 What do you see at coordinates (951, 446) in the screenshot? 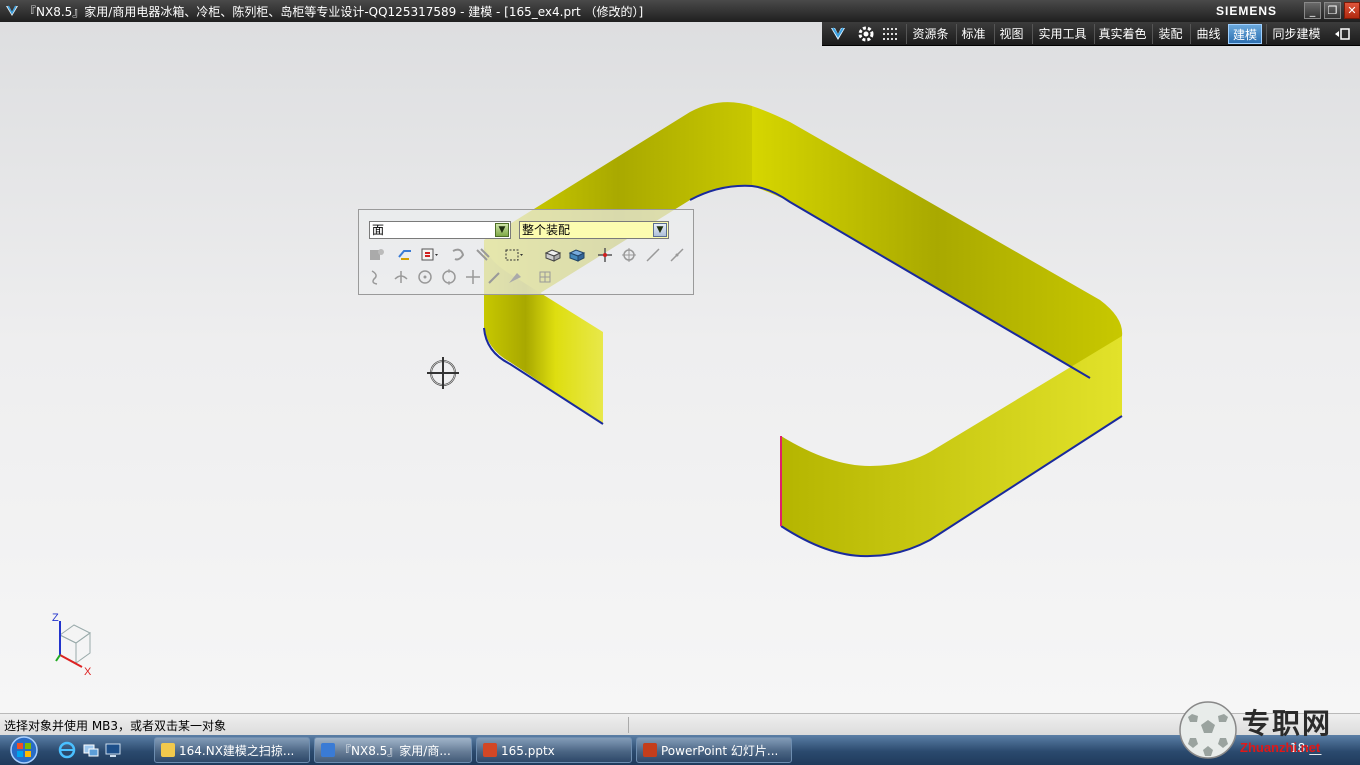
I see `model-front-right-wall` at bounding box center [951, 446].